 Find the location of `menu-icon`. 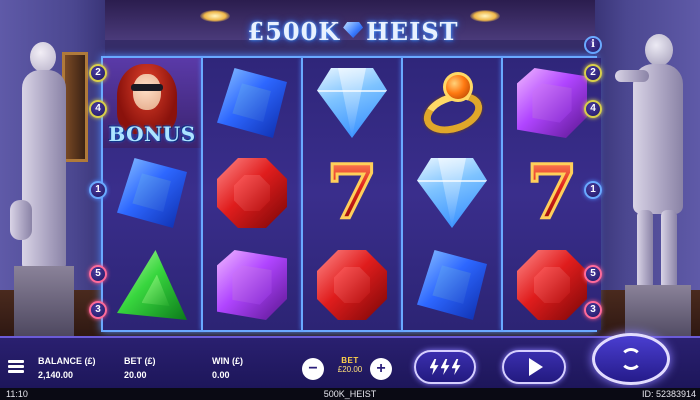

menu-icon is located at coordinates (16, 367).